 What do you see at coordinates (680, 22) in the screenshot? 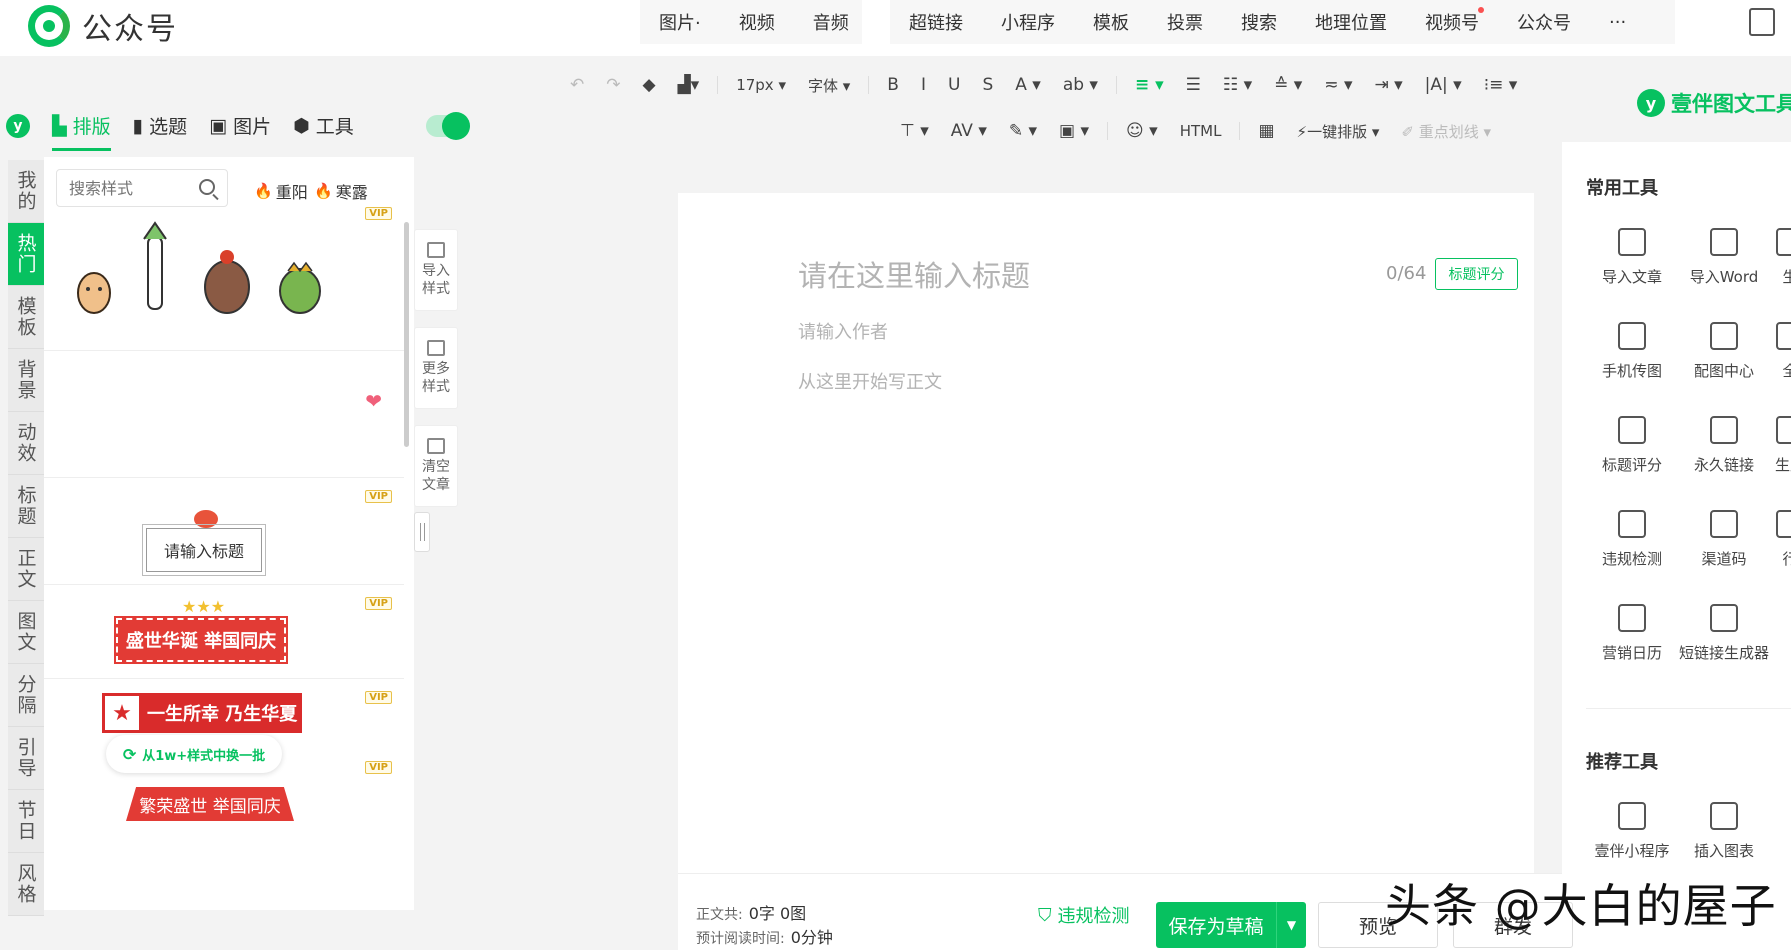
I see `insert-insert_group_1-0: 图片·` at bounding box center [680, 22].